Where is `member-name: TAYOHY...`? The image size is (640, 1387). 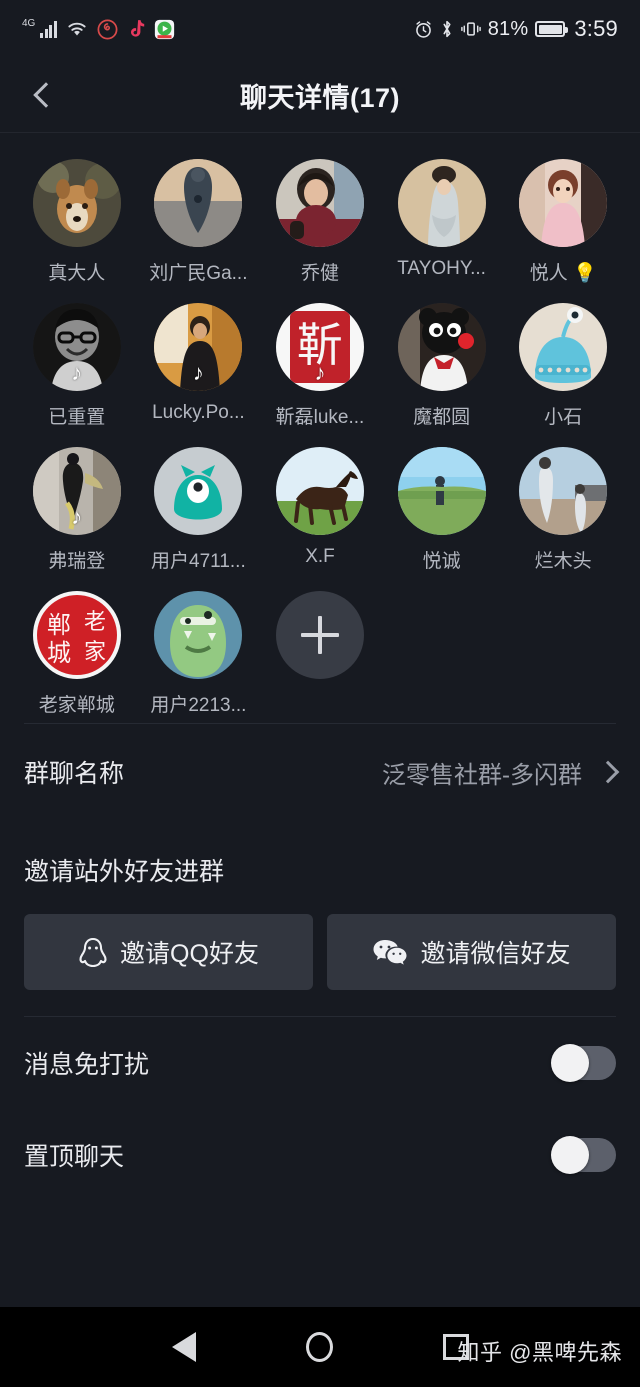
member-name: TAYOHY... is located at coordinates (441, 268).